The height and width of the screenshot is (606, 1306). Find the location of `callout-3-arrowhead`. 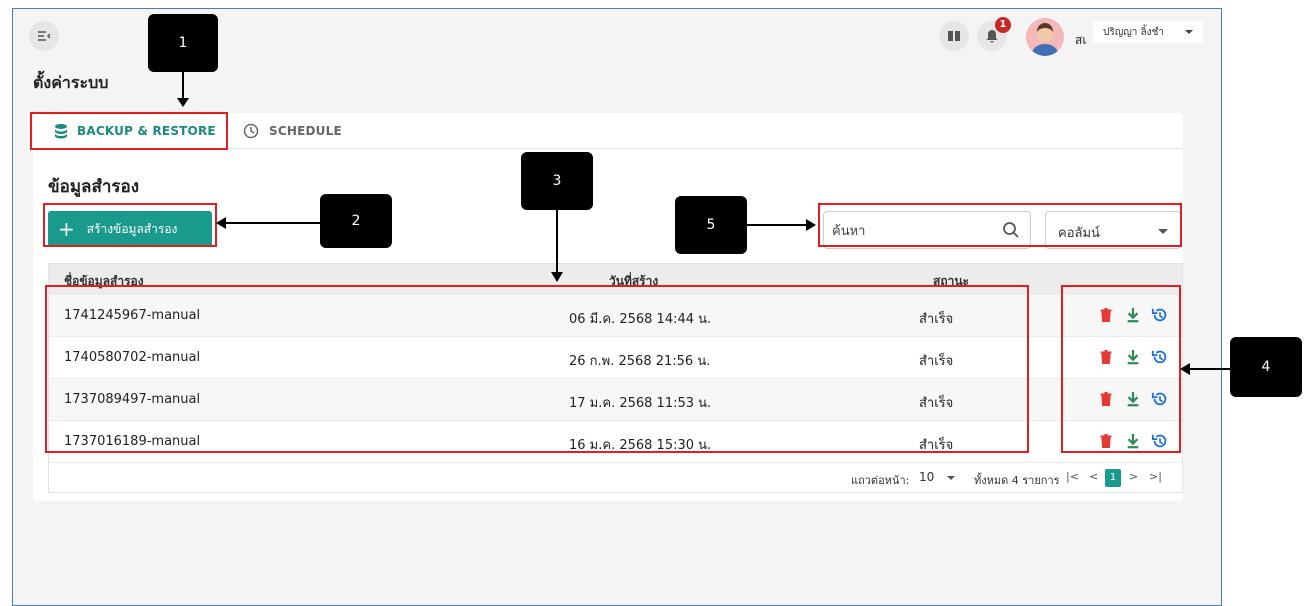

callout-3-arrowhead is located at coordinates (557, 277).